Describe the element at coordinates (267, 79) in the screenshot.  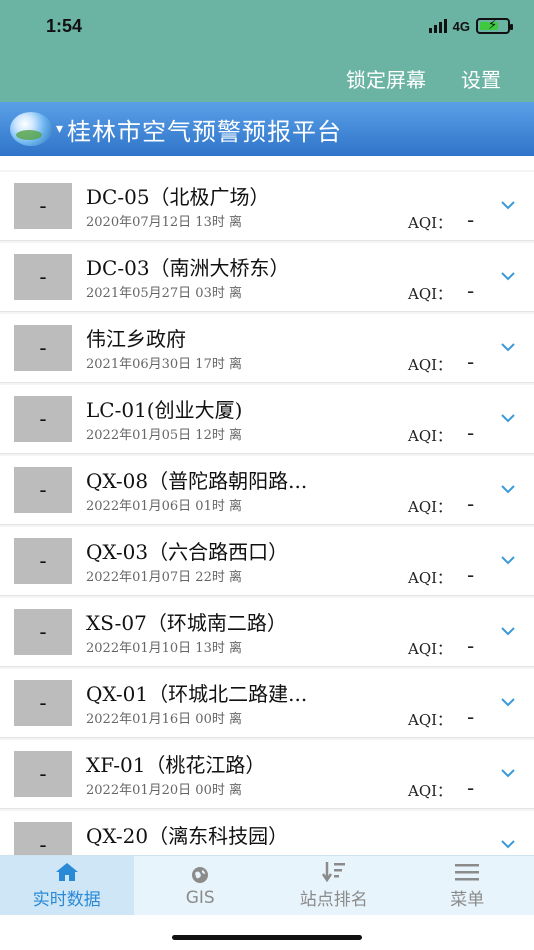
I see `top-actions: 锁定屏幕 设置` at that location.